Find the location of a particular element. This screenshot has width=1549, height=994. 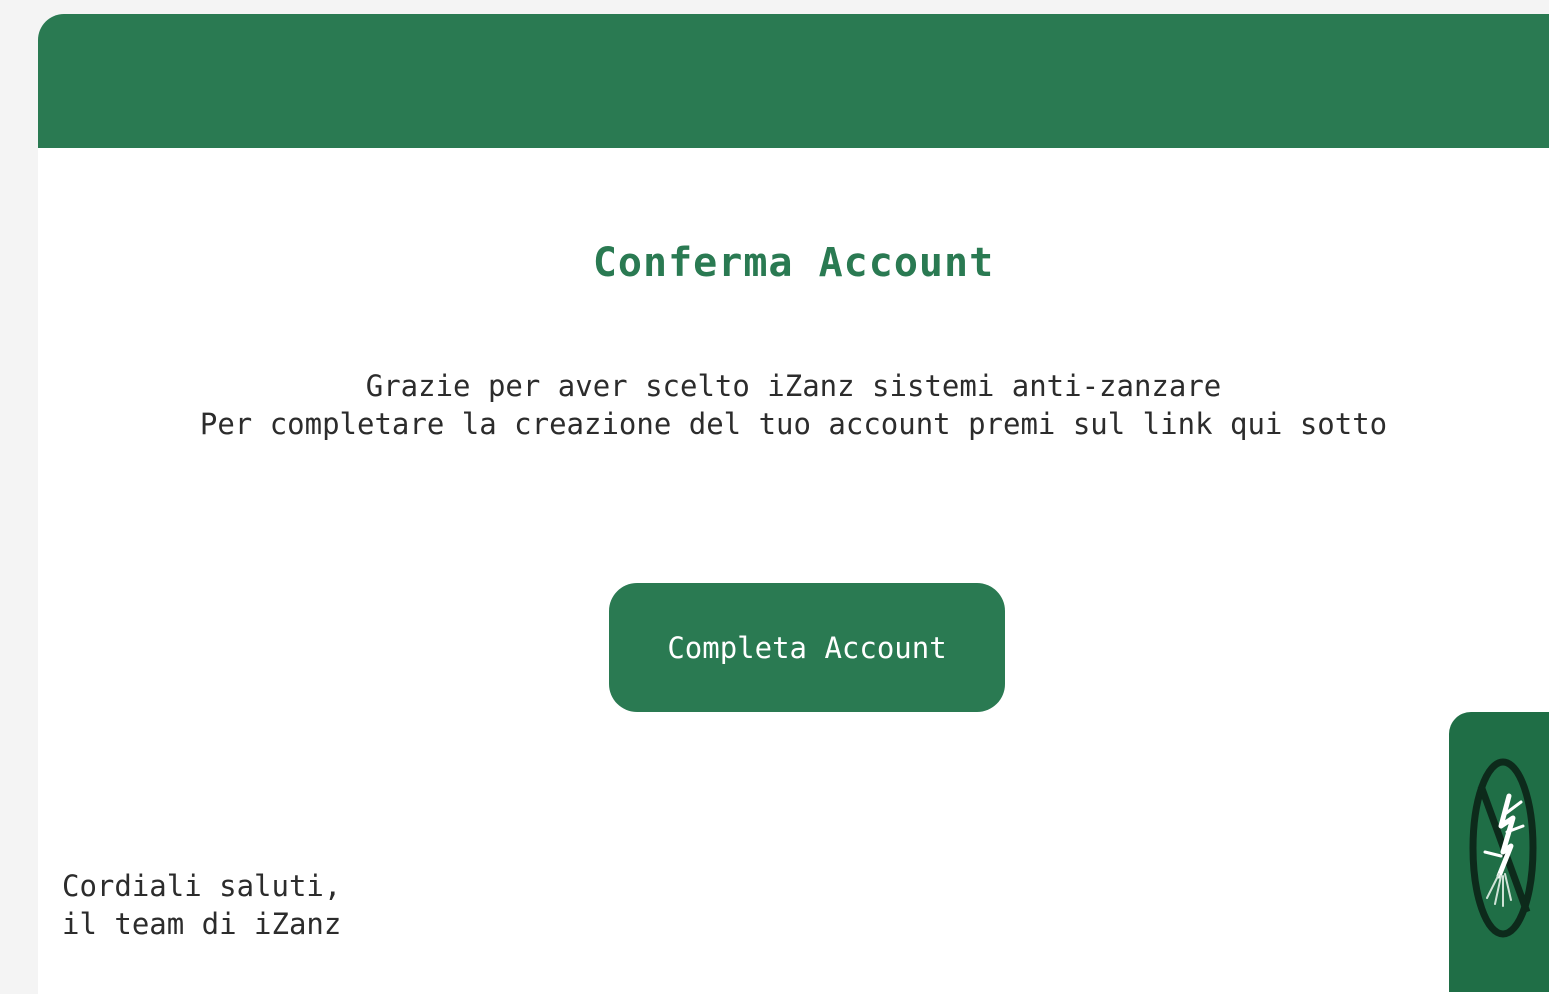

no-mosquito-icon is located at coordinates (1503, 848).